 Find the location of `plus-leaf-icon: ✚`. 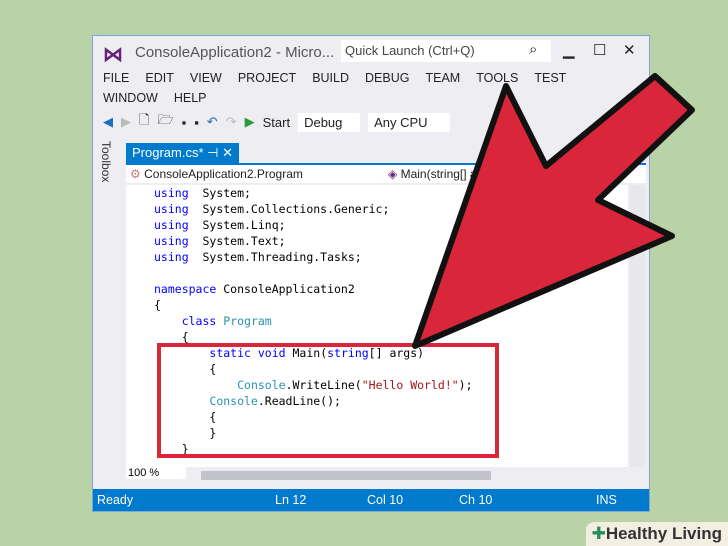

plus-leaf-icon: ✚ is located at coordinates (598, 533).